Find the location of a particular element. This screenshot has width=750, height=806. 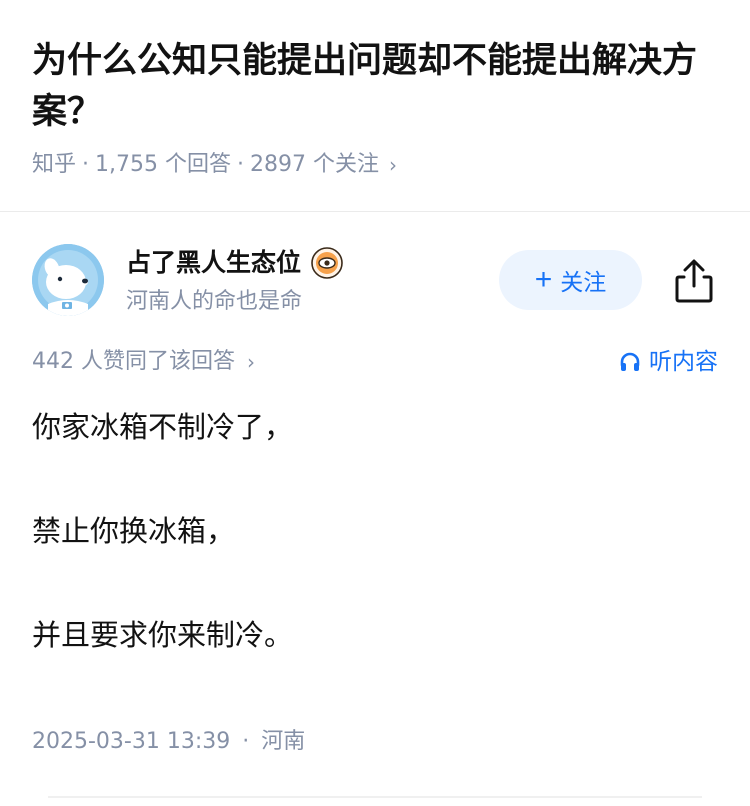

question-meta: 知乎 · 1,755 个回答 · 2897 个关注 › is located at coordinates (214, 165).